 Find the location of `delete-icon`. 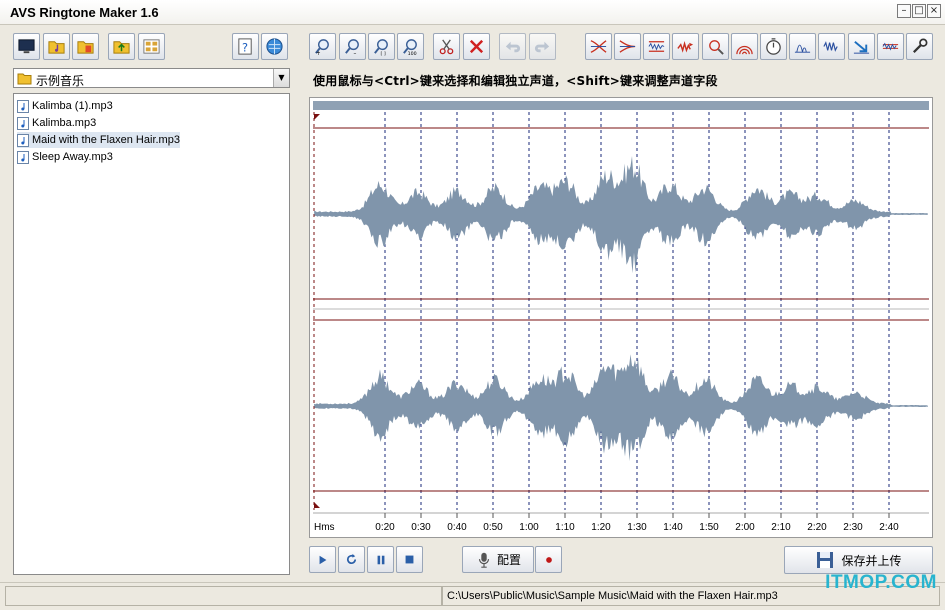

delete-icon is located at coordinates (476, 46).